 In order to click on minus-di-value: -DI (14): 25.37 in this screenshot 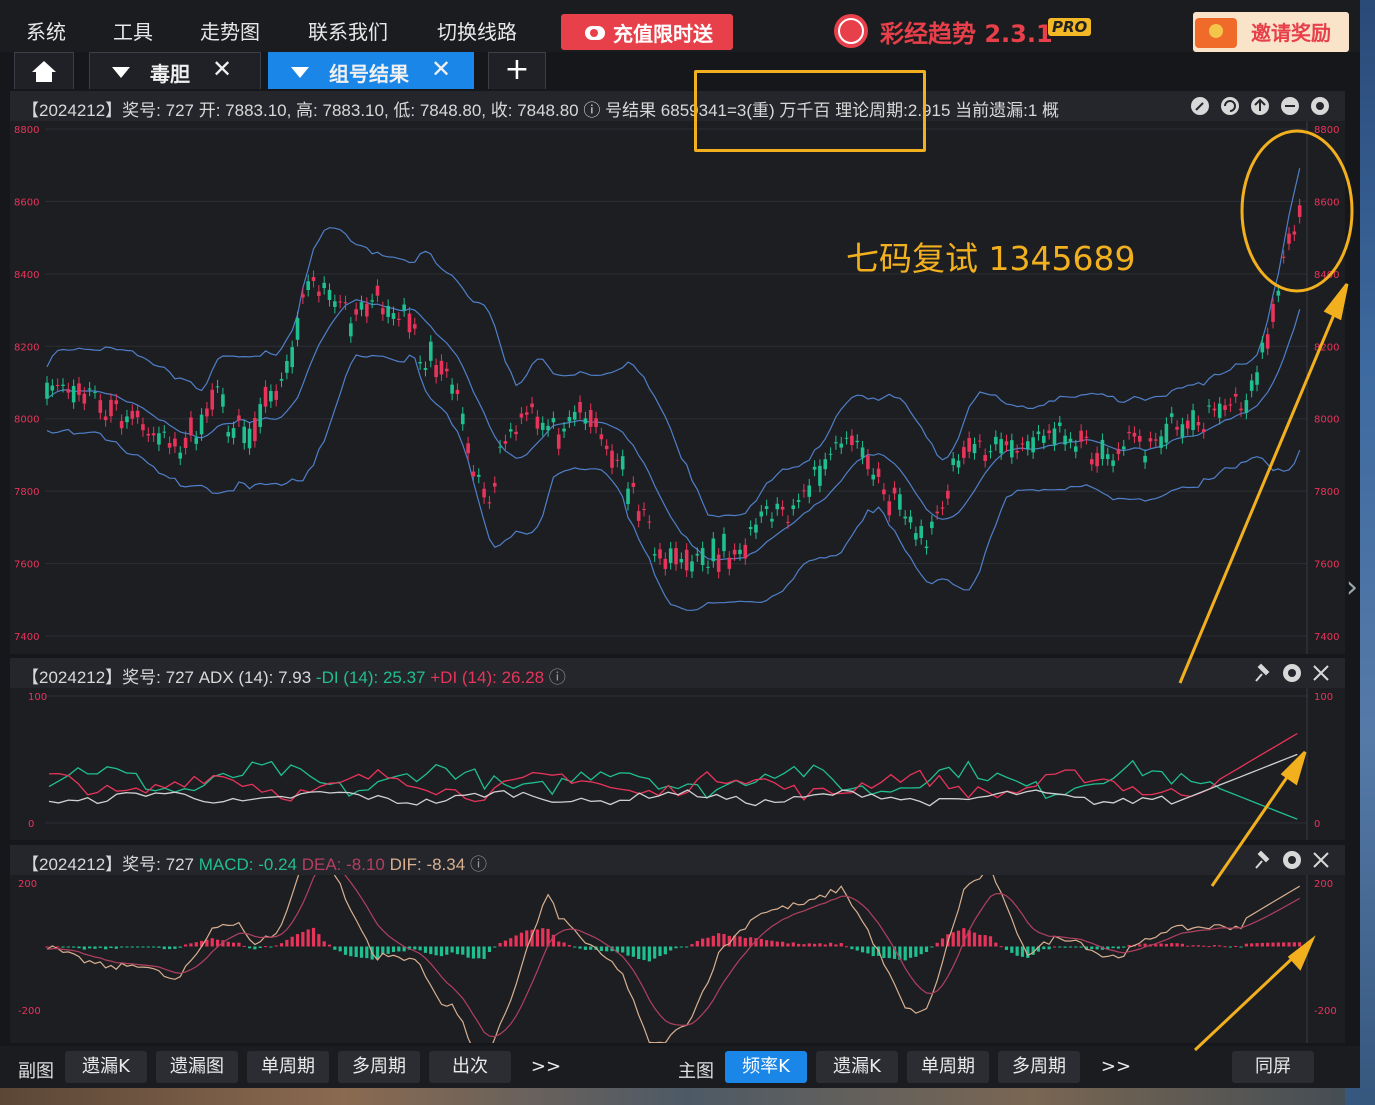, I will do `click(370, 677)`.